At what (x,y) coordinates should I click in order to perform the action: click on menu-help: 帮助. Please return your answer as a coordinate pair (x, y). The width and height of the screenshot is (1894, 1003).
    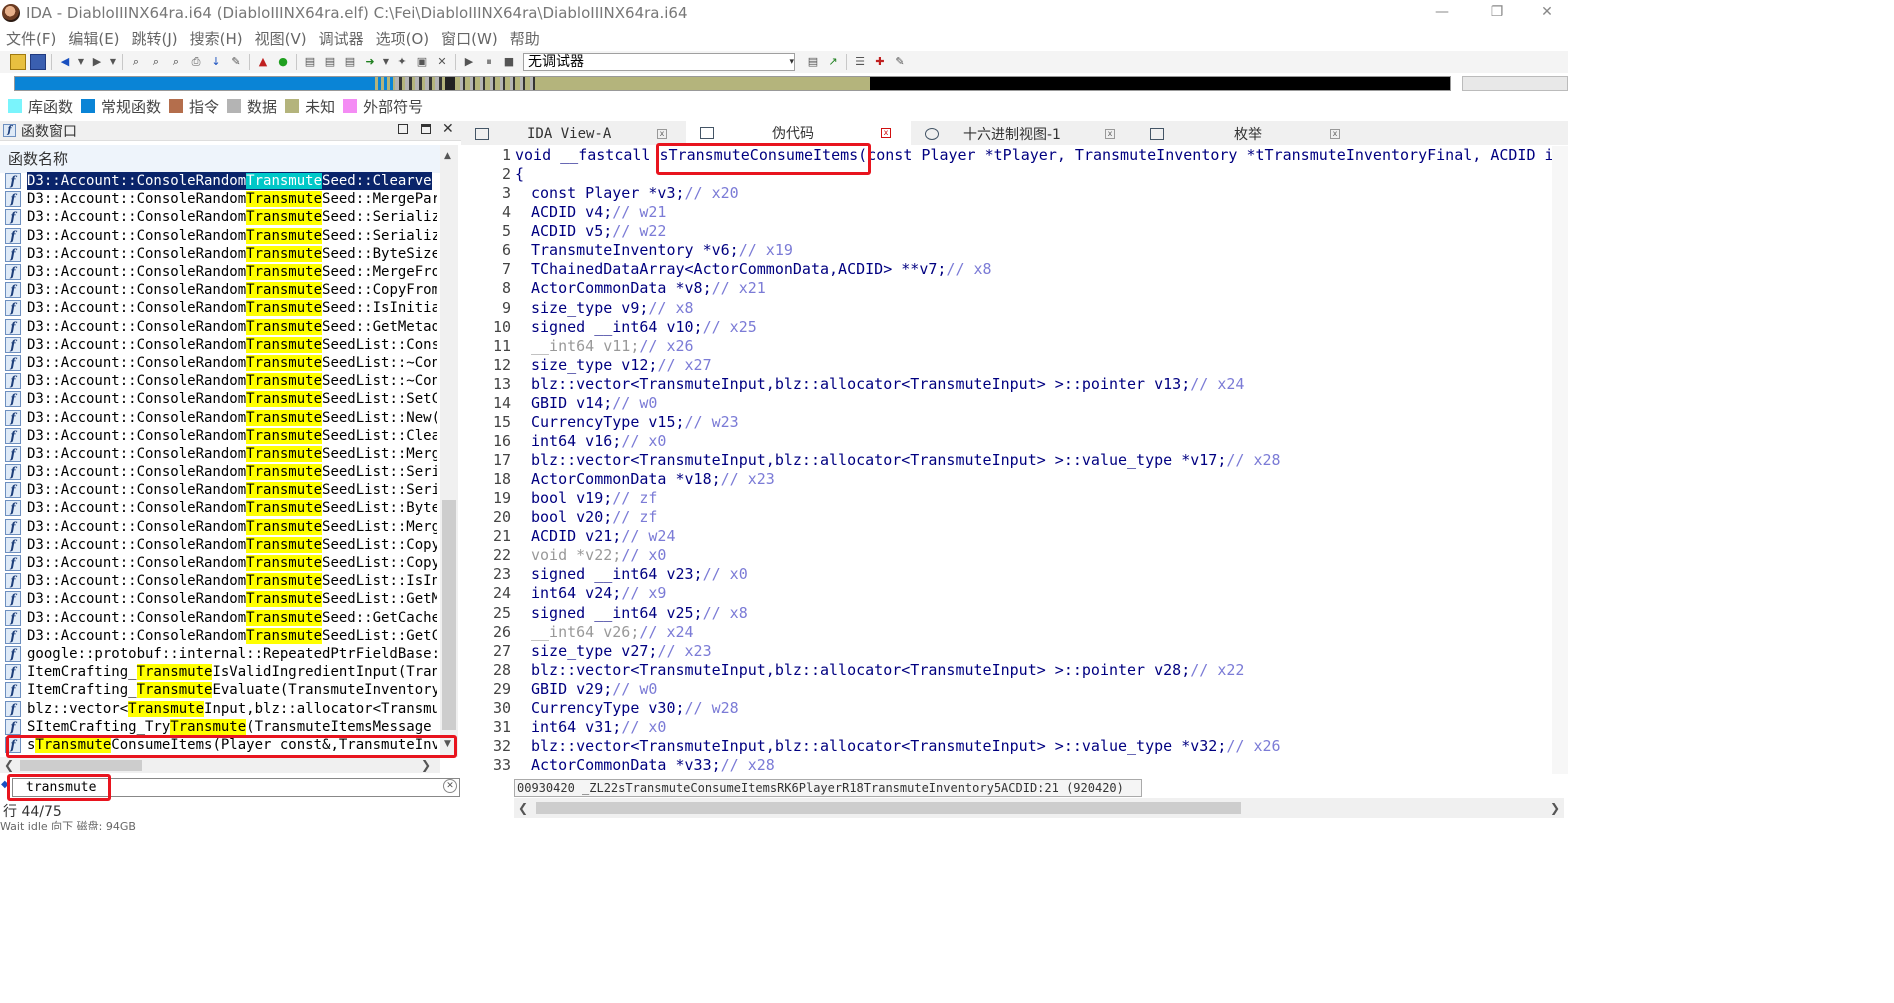
    Looking at the image, I should click on (525, 38).